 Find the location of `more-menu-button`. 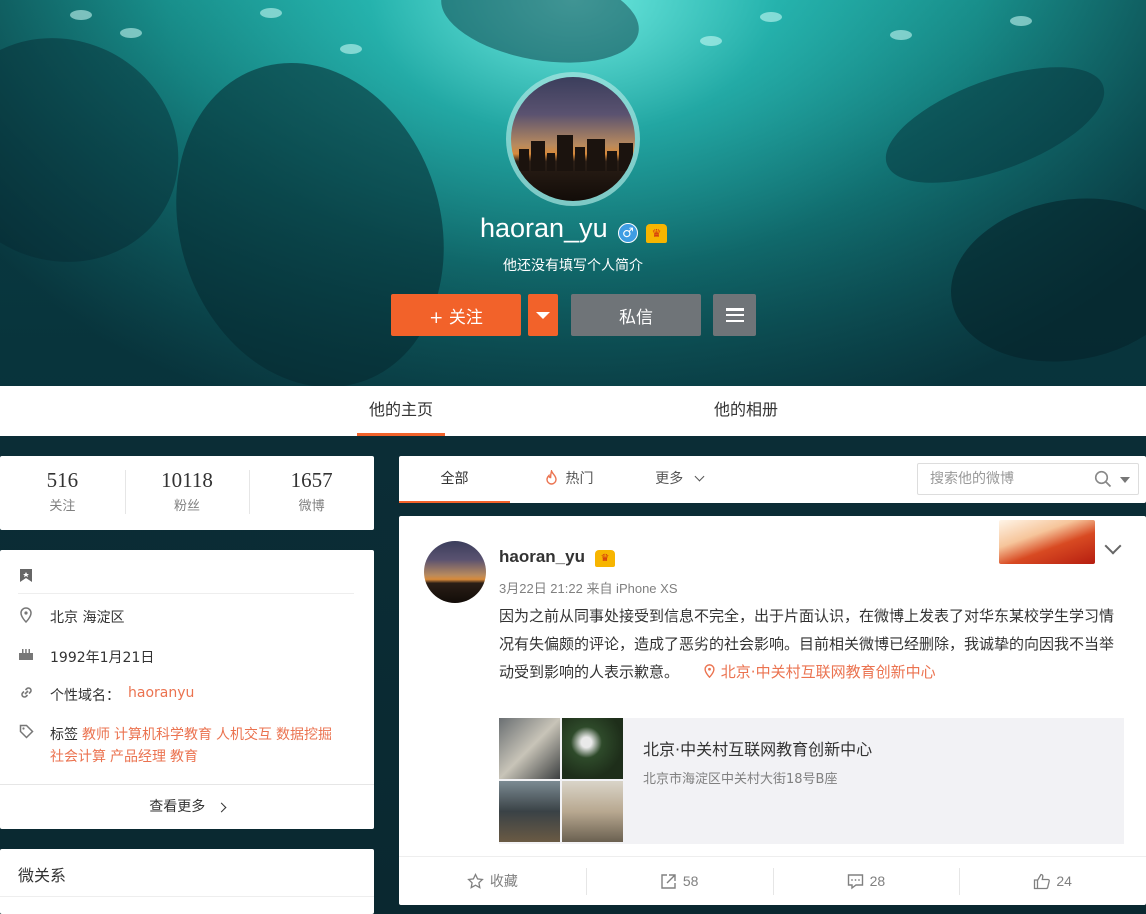

more-menu-button is located at coordinates (734, 315).